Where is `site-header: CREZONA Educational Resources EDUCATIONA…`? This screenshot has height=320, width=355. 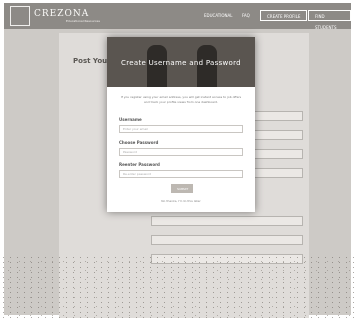
site-header: CREZONA Educational Resources EDUCATIONA… is located at coordinates (177, 16).